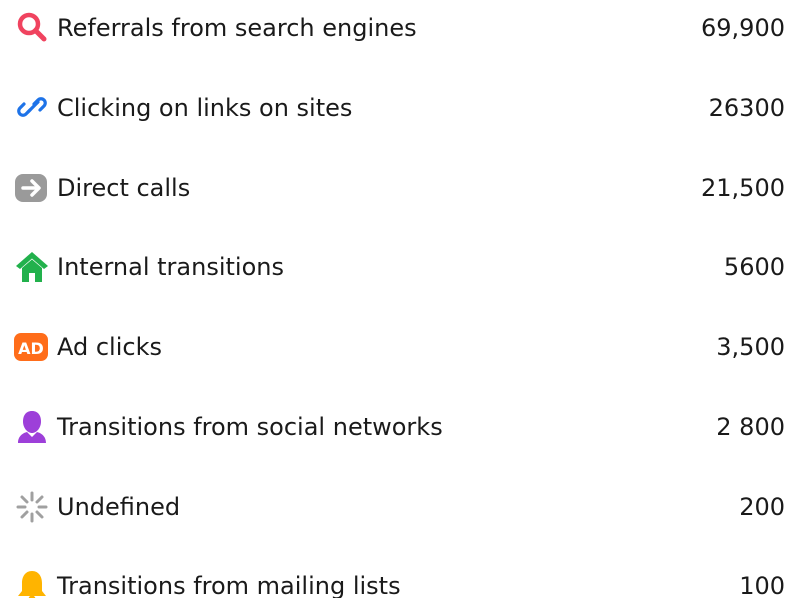 The height and width of the screenshot is (598, 789). I want to click on source-label: Direct calls, so click(124, 188).